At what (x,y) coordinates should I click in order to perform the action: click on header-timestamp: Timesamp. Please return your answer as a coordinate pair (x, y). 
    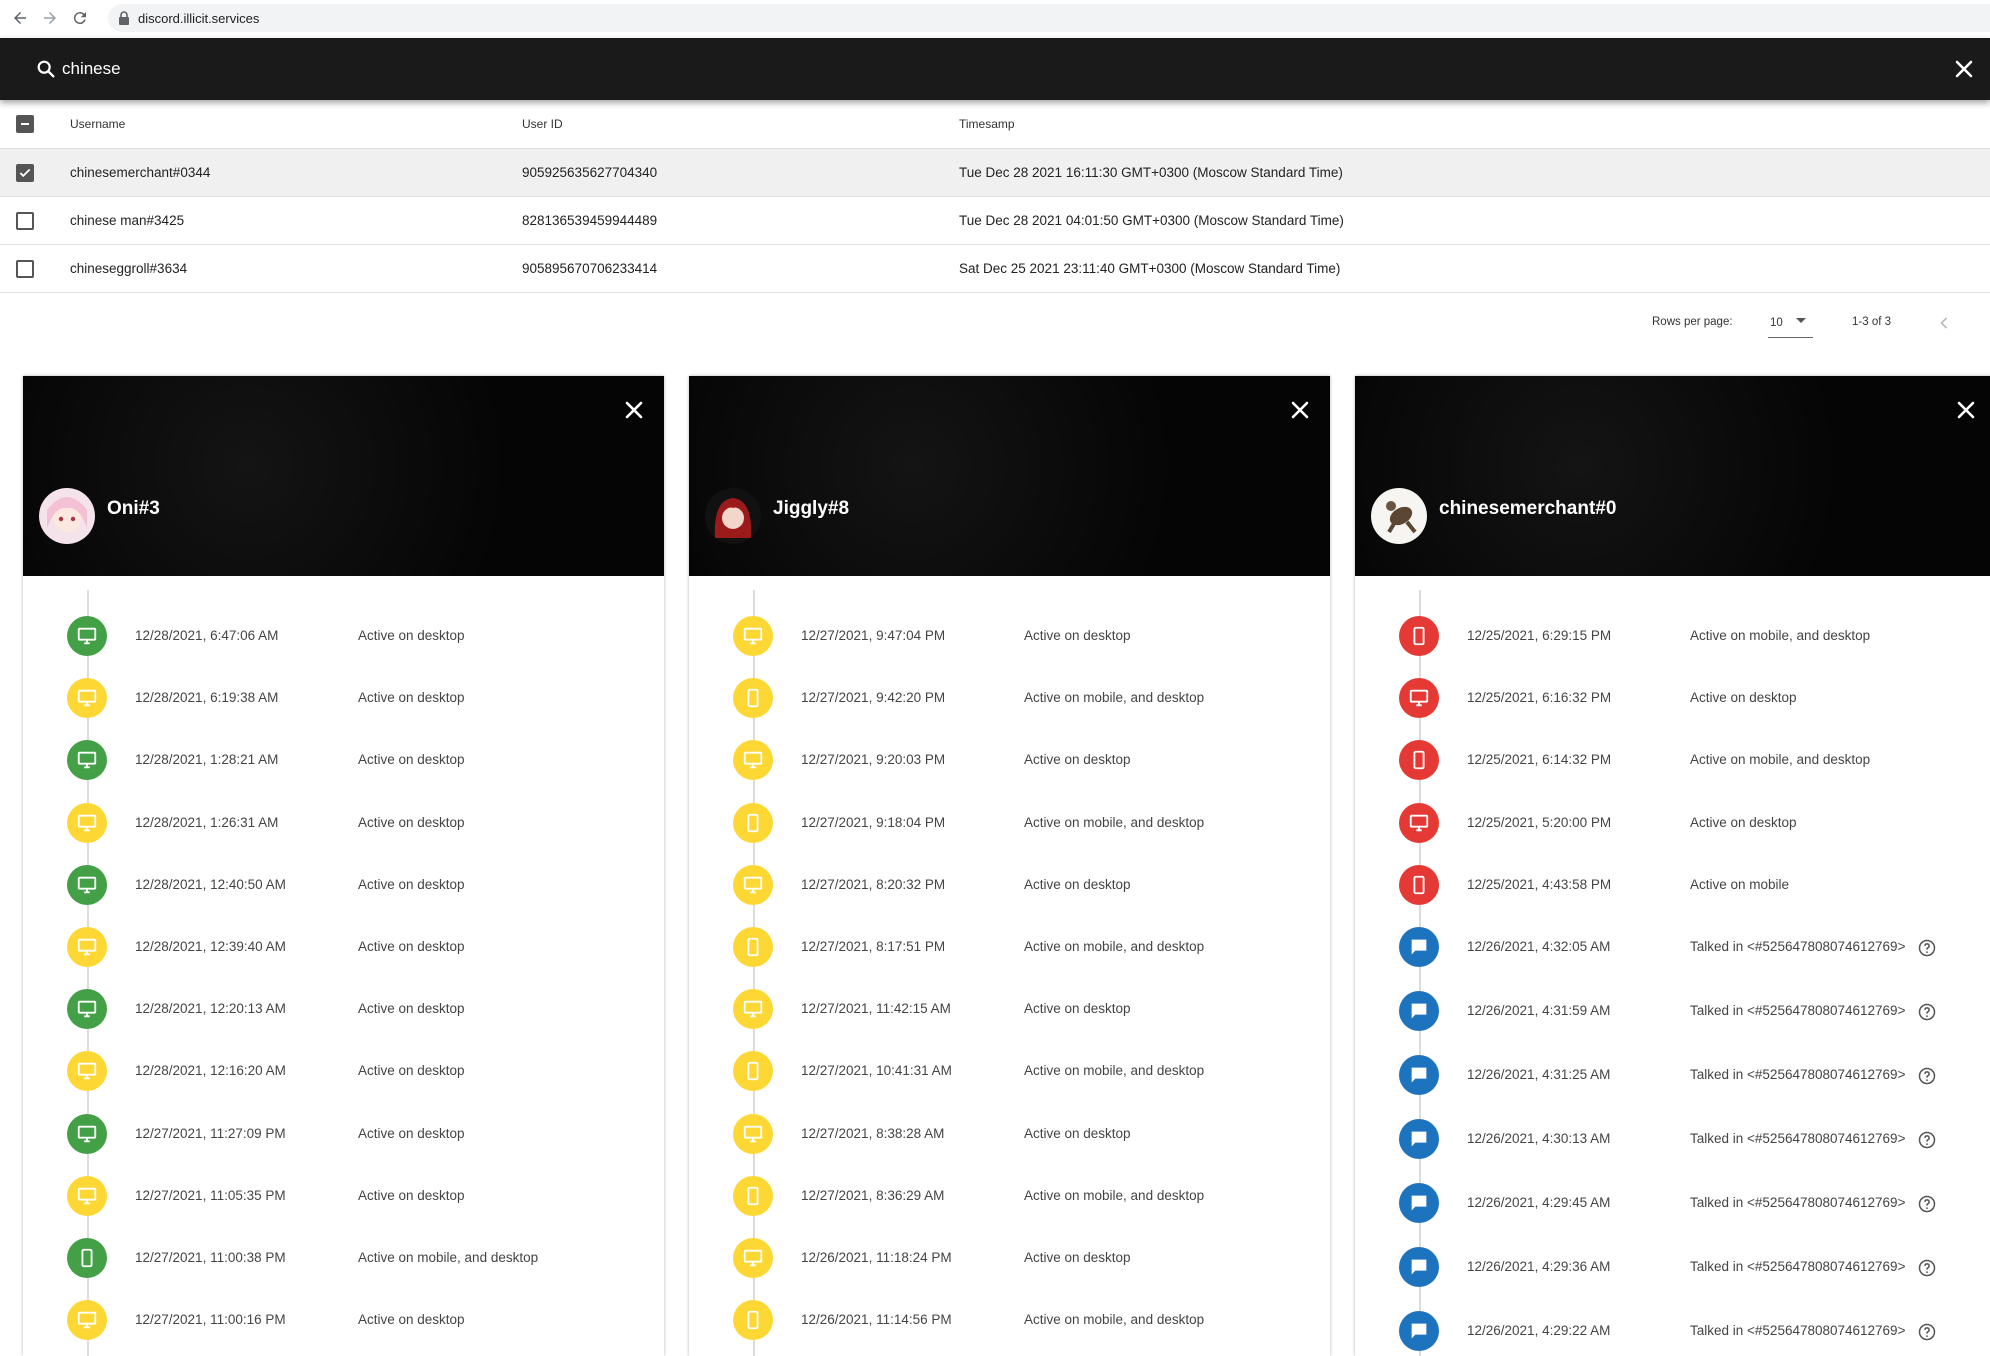
    Looking at the image, I should click on (987, 124).